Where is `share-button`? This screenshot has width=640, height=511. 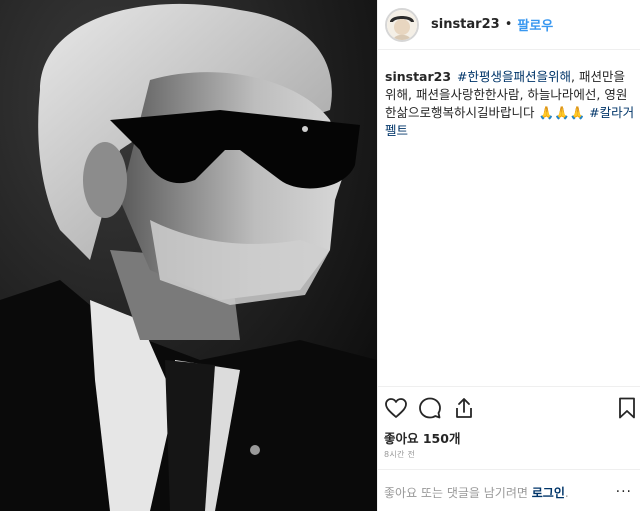
share-button is located at coordinates (464, 408).